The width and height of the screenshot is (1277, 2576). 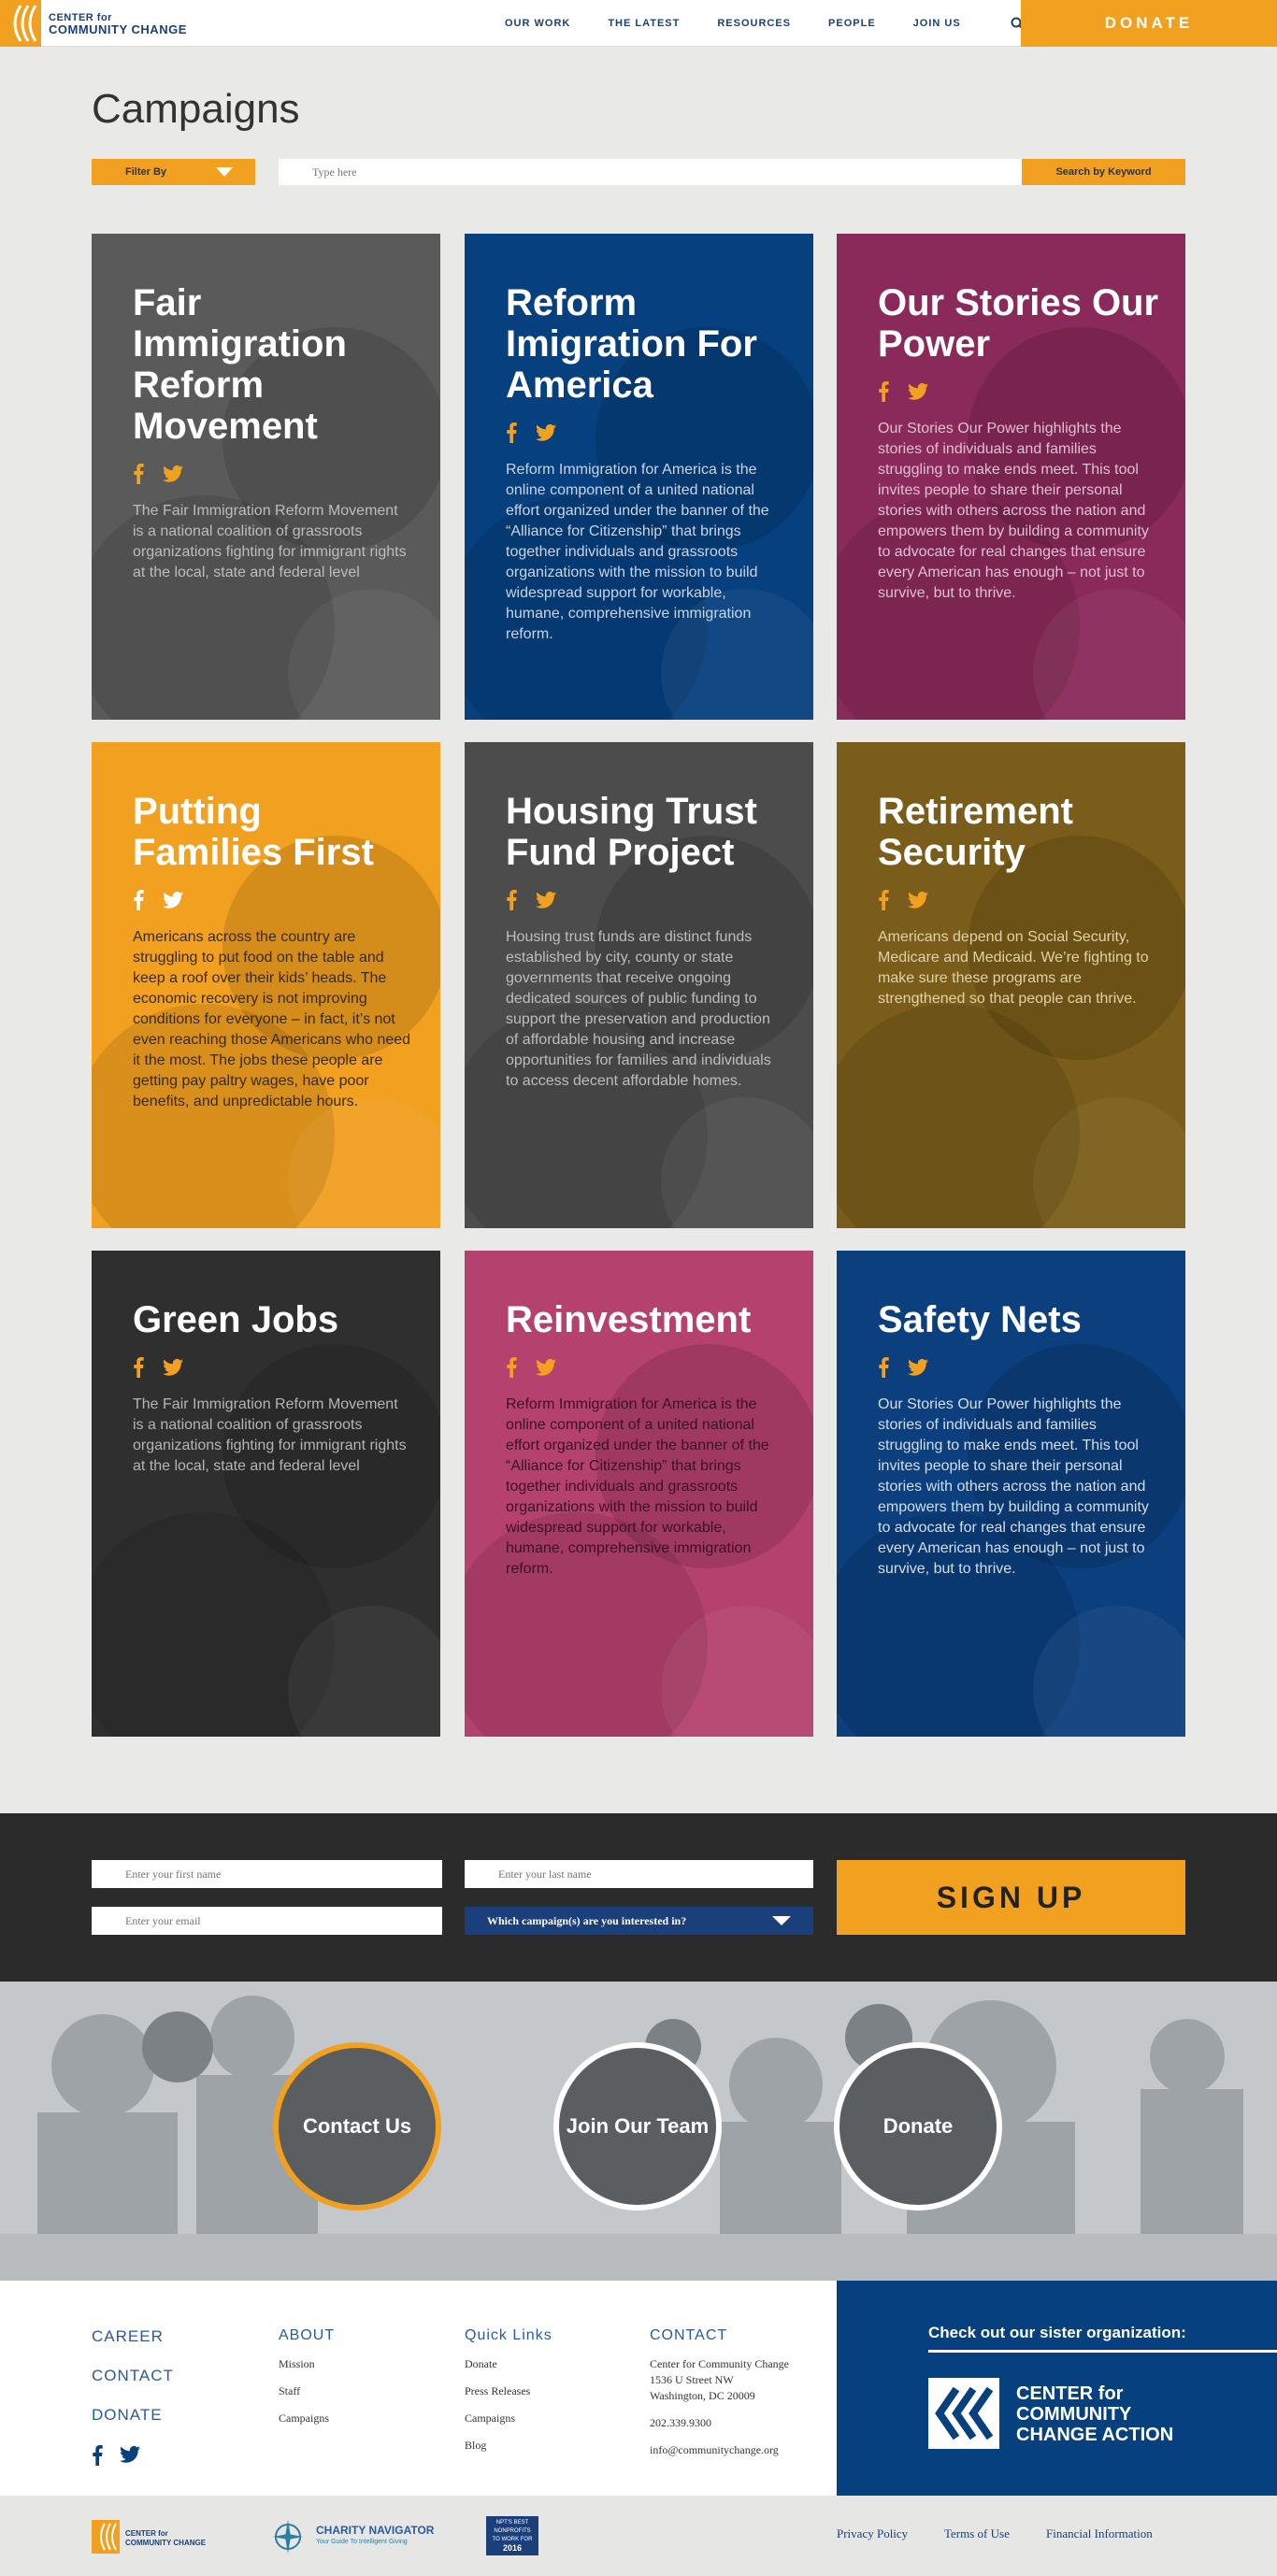 I want to click on sister-divider, so click(x=1103, y=2351).